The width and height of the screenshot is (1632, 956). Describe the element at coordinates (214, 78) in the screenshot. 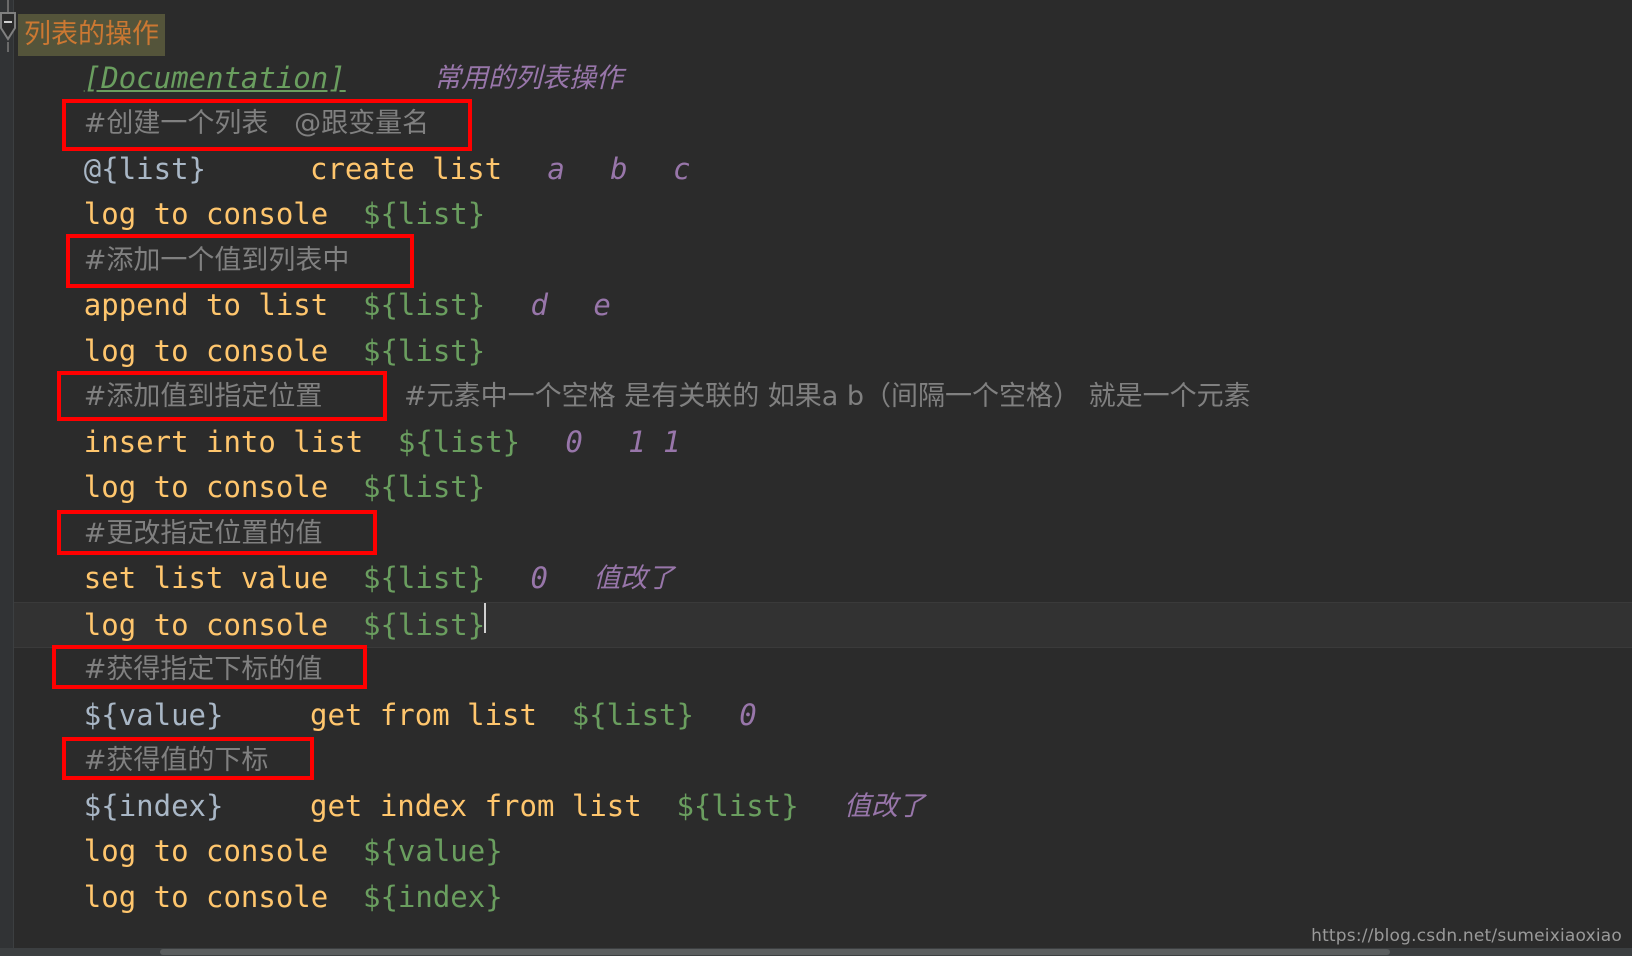

I see `documentation-setting: [Documentation]` at that location.